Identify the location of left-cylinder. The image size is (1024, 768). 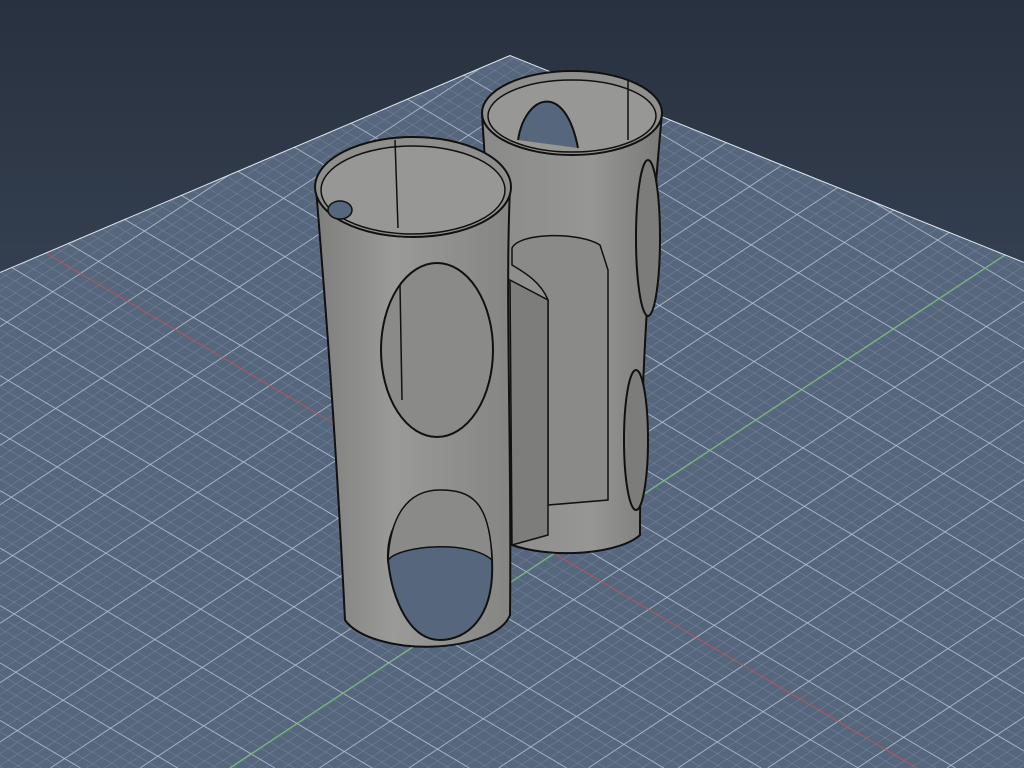
(413, 392).